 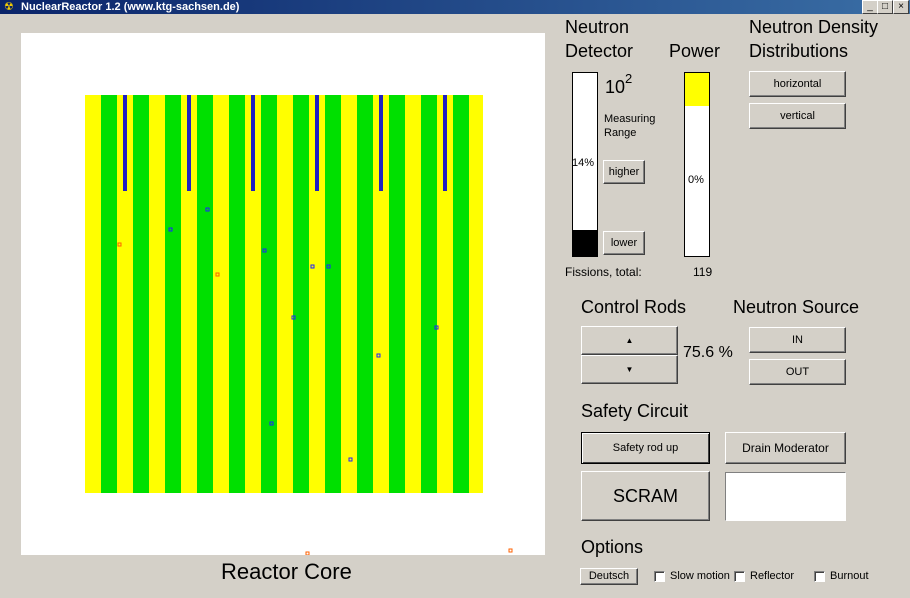 I want to click on language-deutsch-label: Deutsch, so click(x=609, y=576).